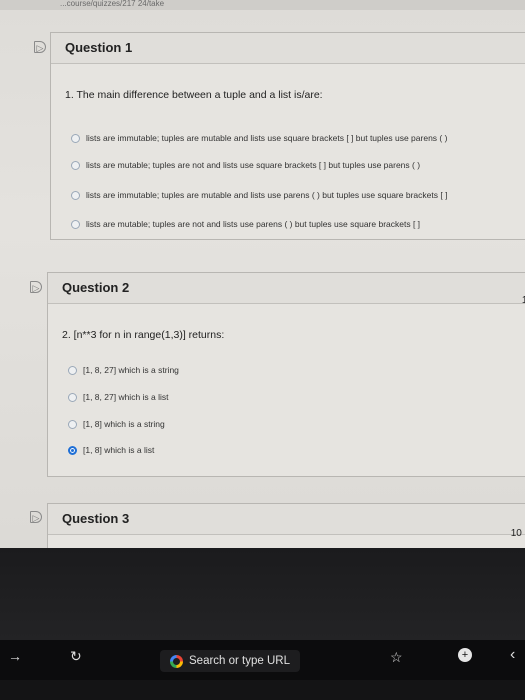 This screenshot has width=525, height=700. What do you see at coordinates (239, 661) in the screenshot?
I see `search-label: Search or type URL` at bounding box center [239, 661].